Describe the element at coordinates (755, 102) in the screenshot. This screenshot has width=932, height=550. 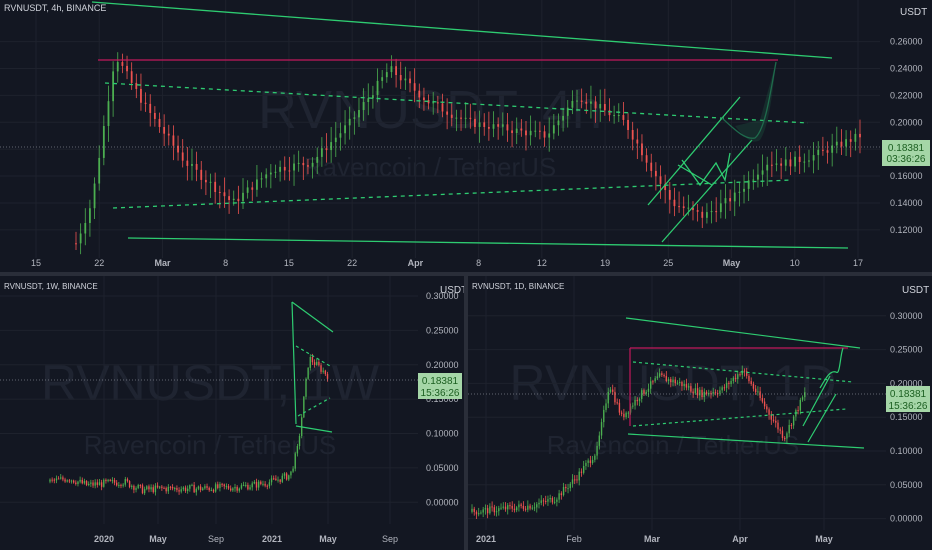
I see `projection-shadow` at that location.